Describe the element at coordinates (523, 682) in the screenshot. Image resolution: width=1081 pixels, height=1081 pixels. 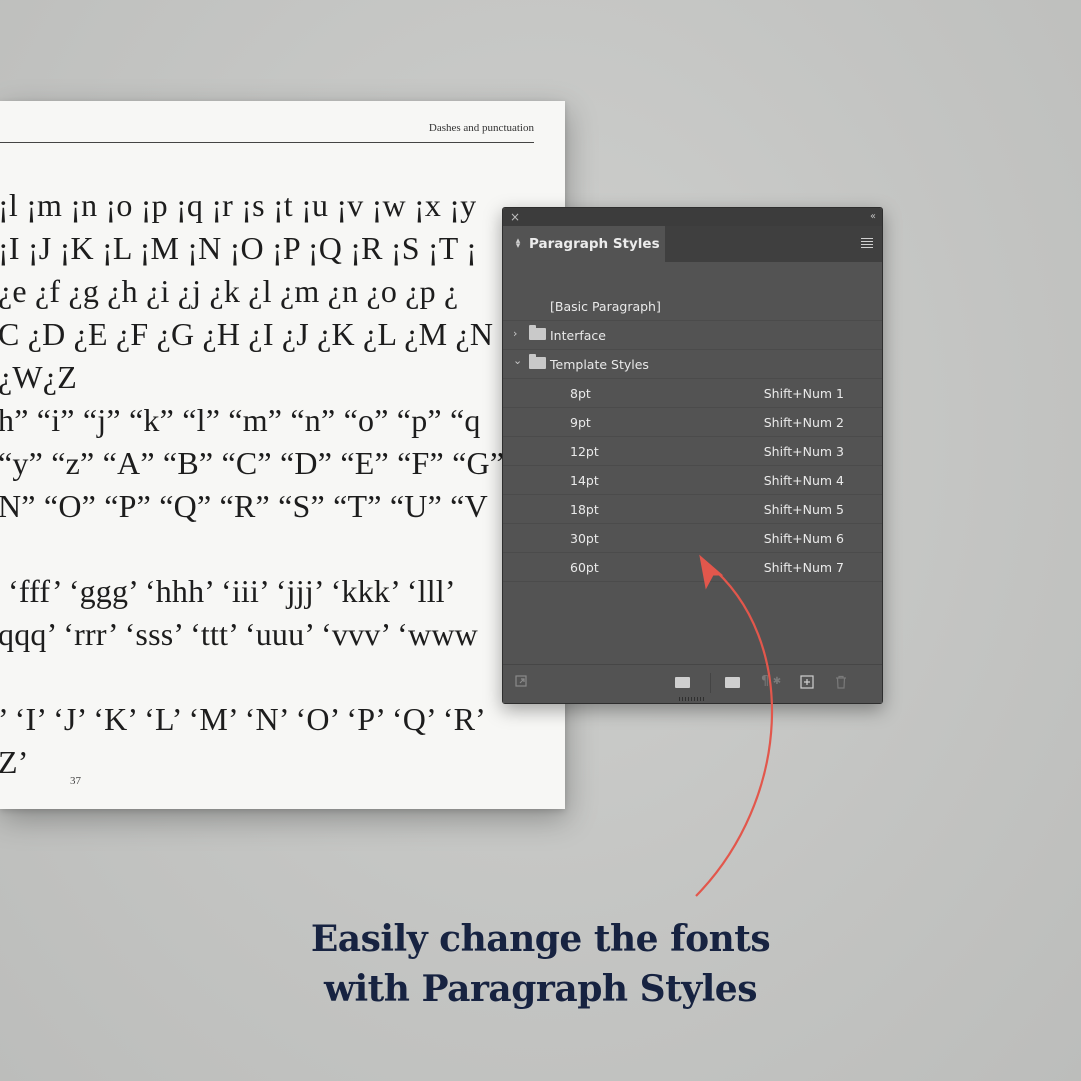
I see `style-override-icon` at that location.